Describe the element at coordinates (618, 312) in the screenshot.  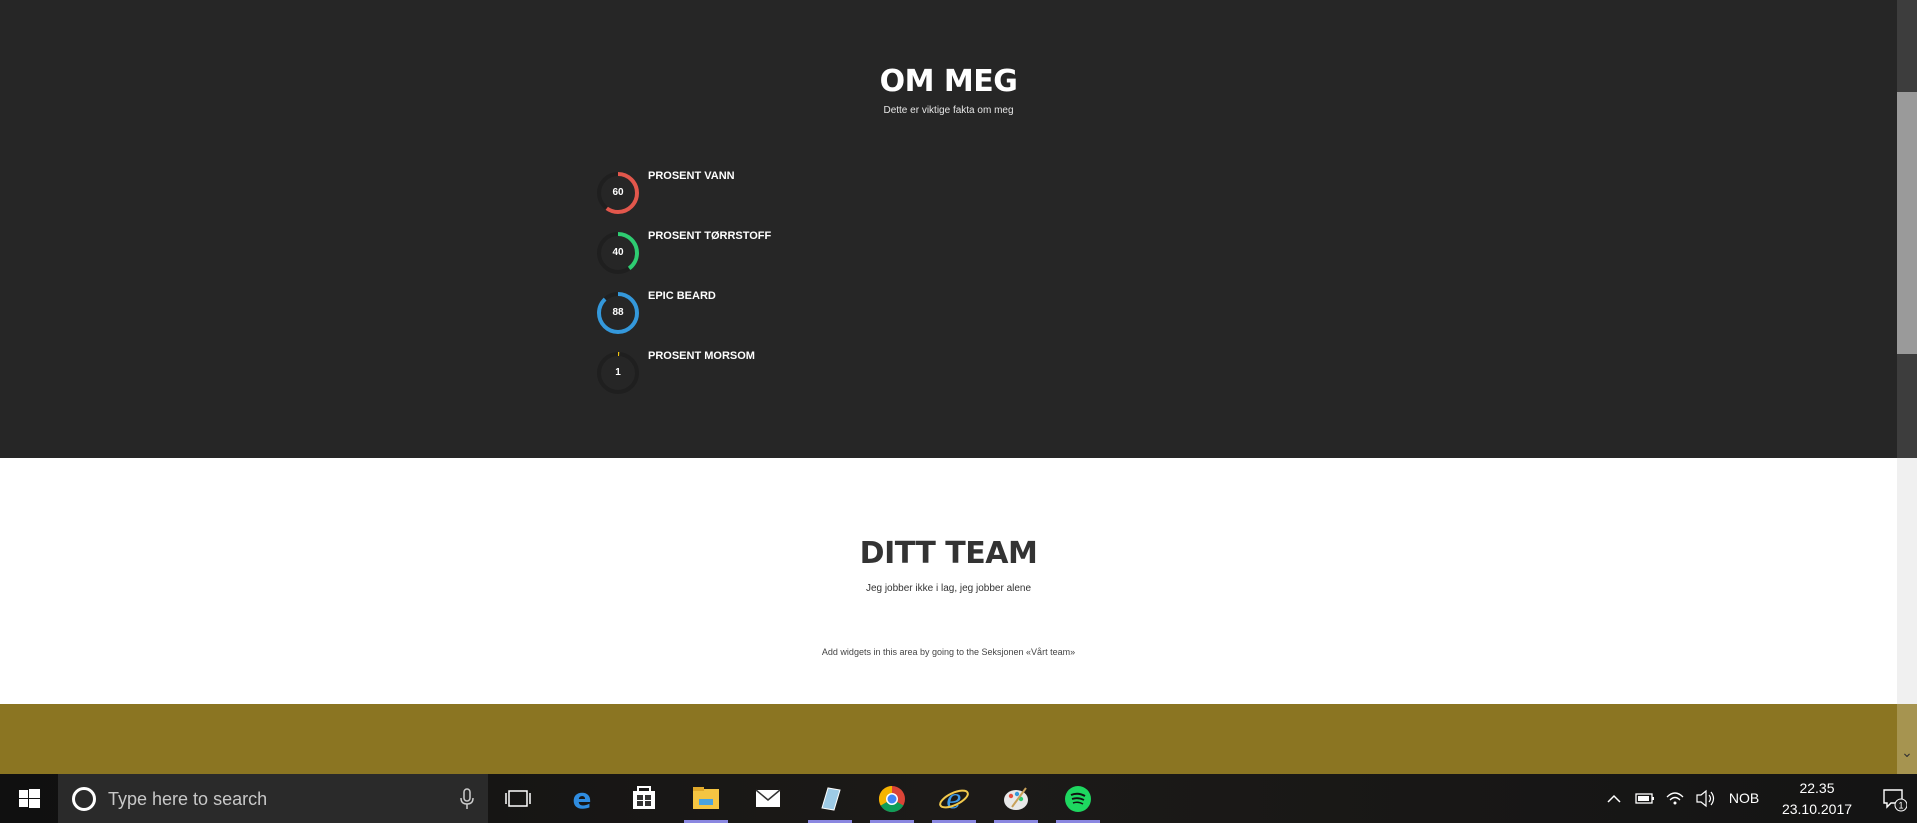
I see `skill-value: 88` at that location.